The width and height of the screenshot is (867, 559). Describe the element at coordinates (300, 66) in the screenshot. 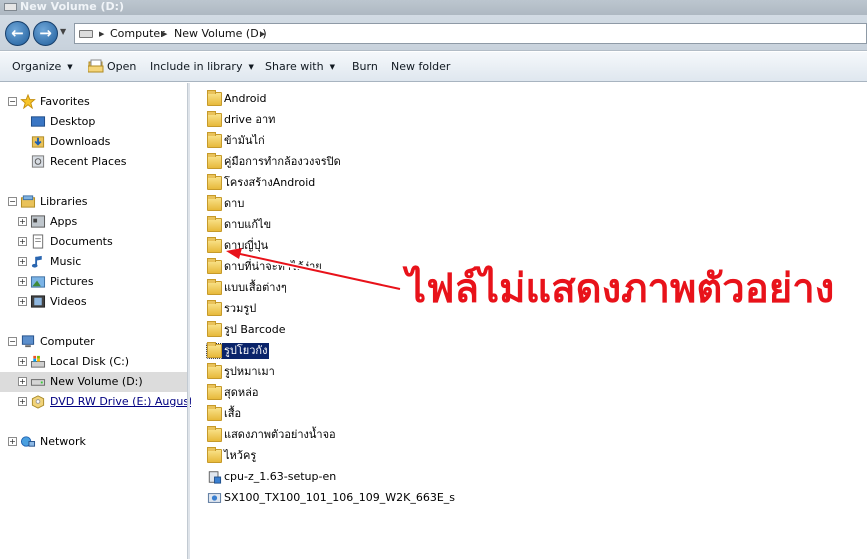

I see `share-with-button: Share with ▼` at that location.